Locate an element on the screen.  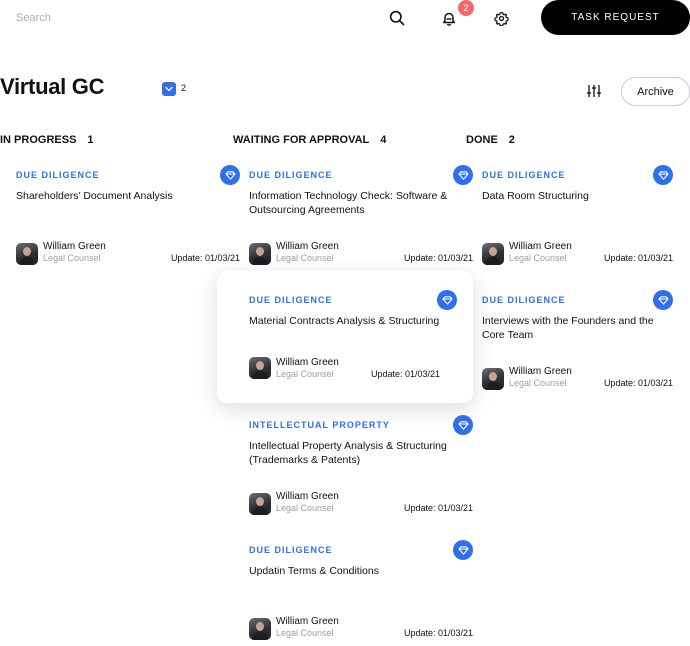
column-header-done: DONE 2 is located at coordinates (490, 140).